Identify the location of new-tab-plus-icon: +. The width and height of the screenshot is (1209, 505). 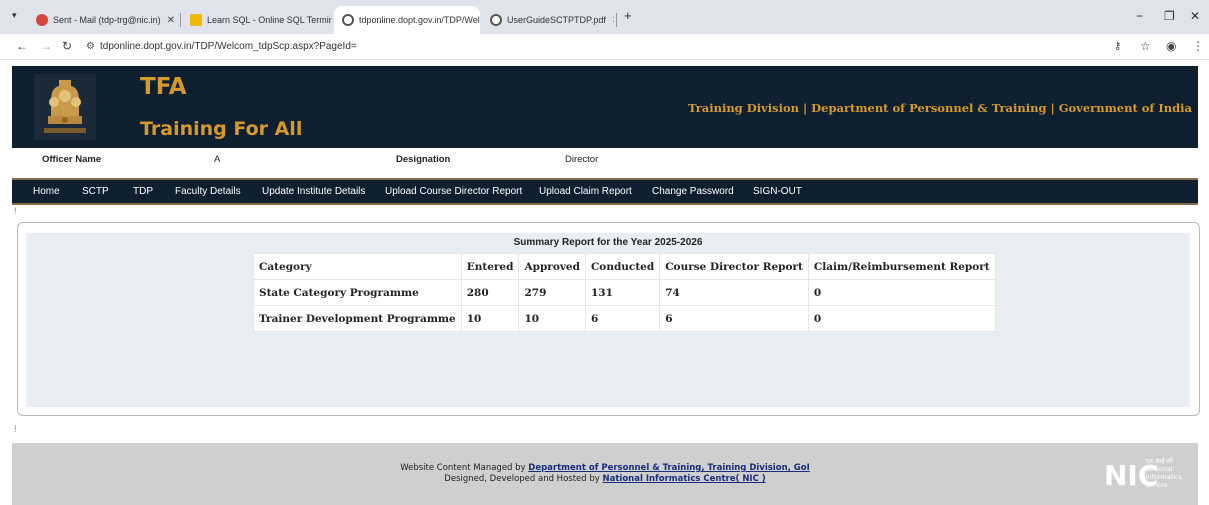
(628, 15).